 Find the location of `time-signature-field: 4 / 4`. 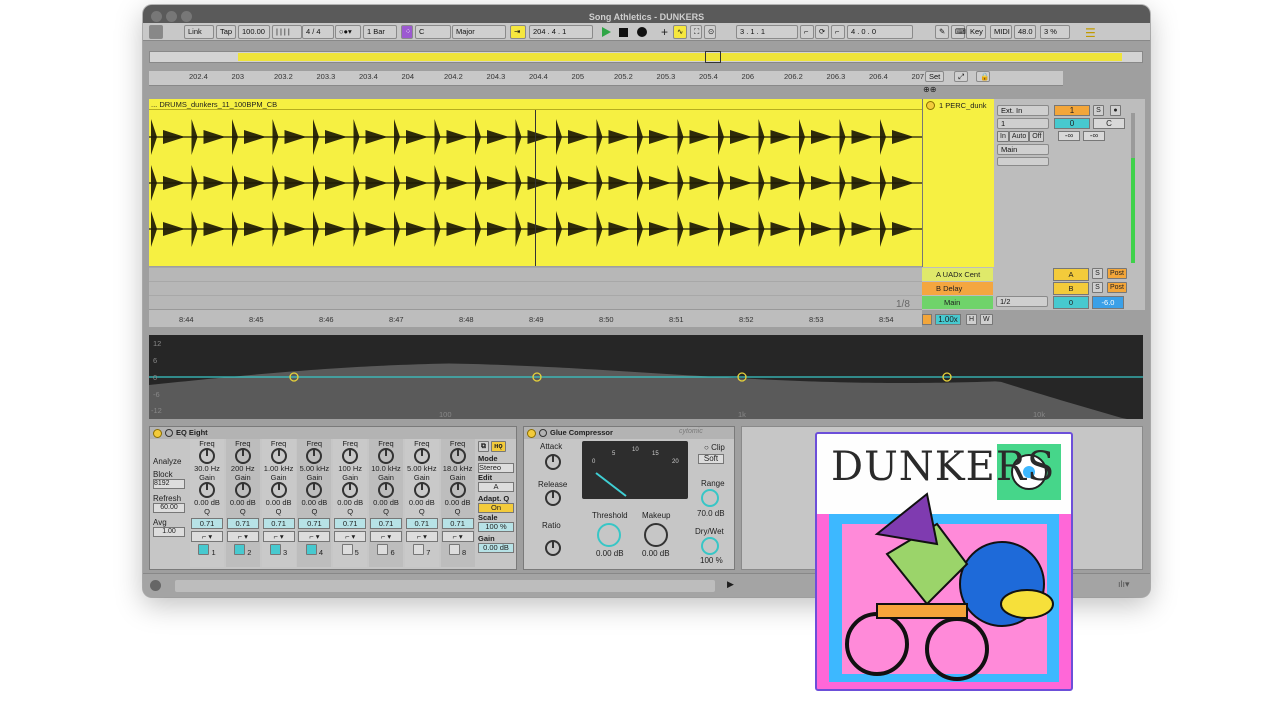

time-signature-field: 4 / 4 is located at coordinates (318, 32).